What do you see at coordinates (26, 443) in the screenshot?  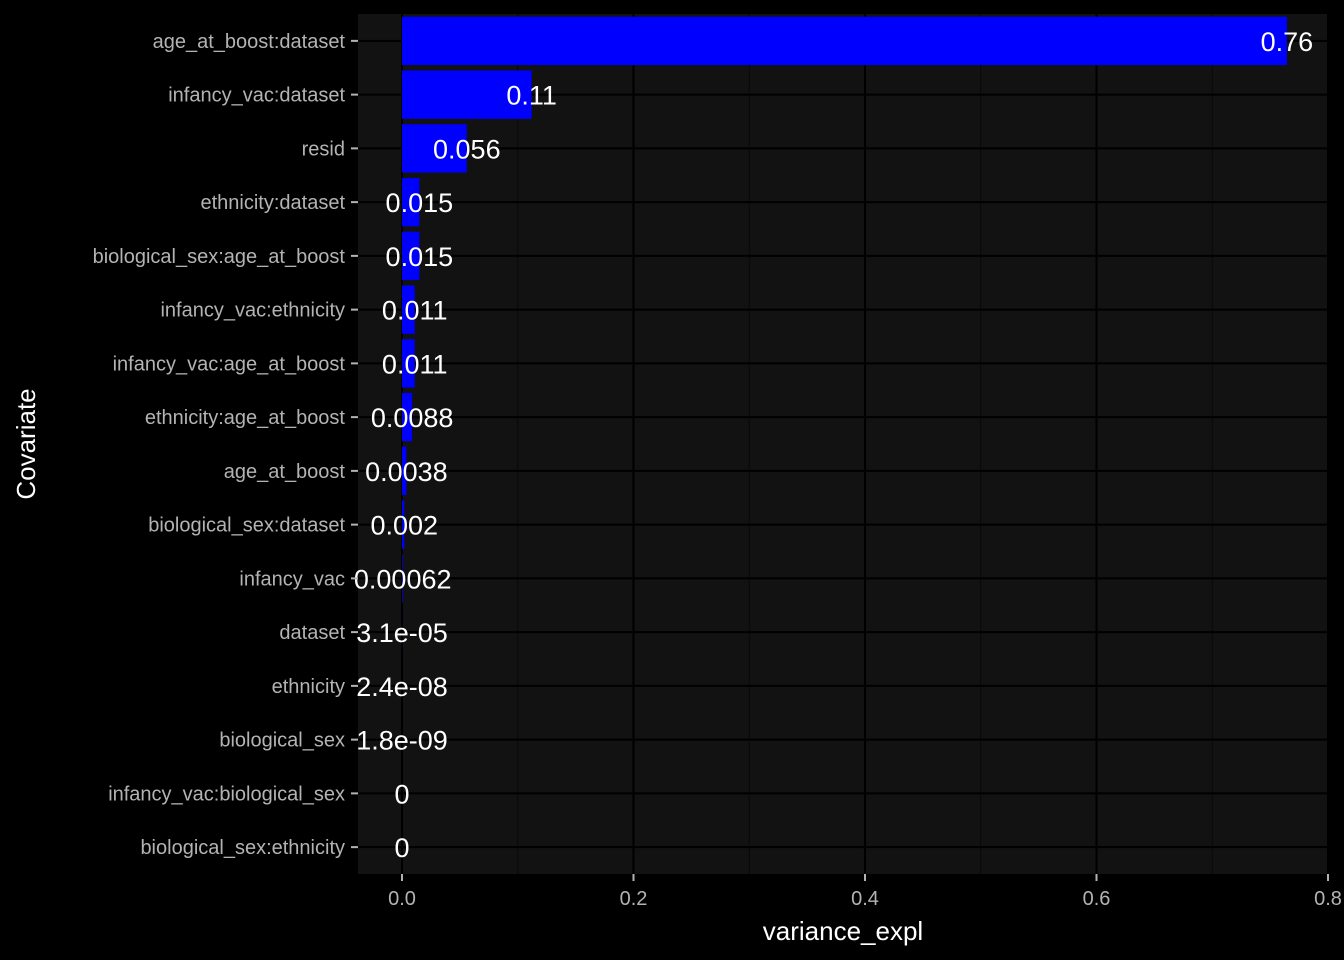 I see `y-axis-title: Covariate` at bounding box center [26, 443].